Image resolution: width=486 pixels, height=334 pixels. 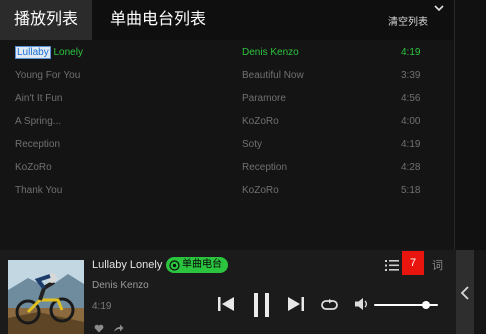 What do you see at coordinates (99, 327) in the screenshot?
I see `heart-icon` at bounding box center [99, 327].